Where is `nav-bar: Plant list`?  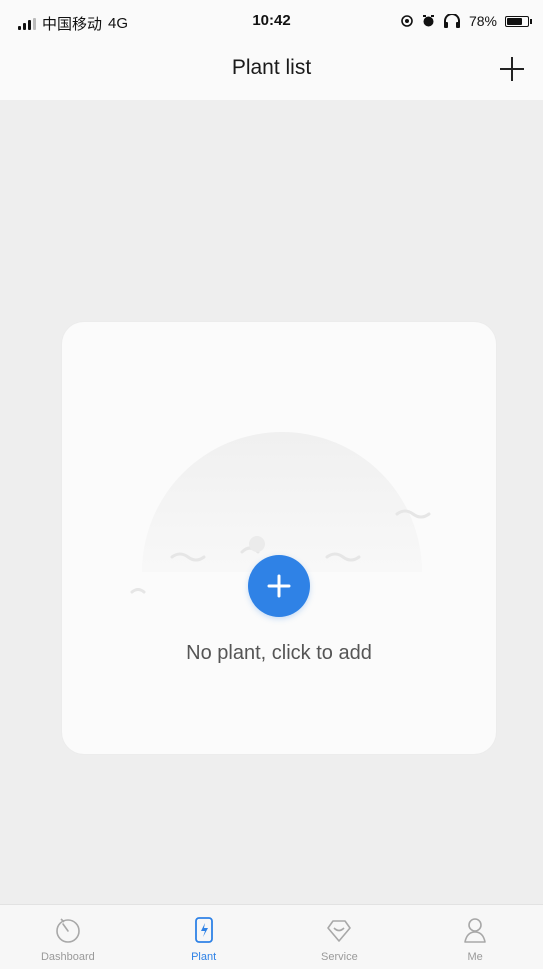 nav-bar: Plant list is located at coordinates (271, 71).